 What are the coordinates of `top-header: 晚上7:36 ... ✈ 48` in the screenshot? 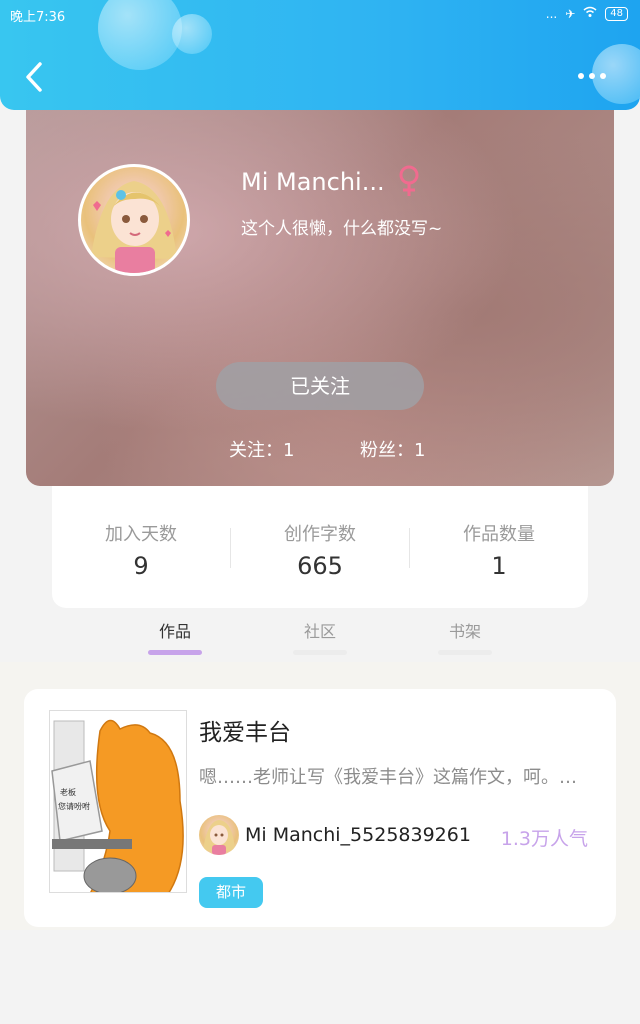 It's located at (320, 55).